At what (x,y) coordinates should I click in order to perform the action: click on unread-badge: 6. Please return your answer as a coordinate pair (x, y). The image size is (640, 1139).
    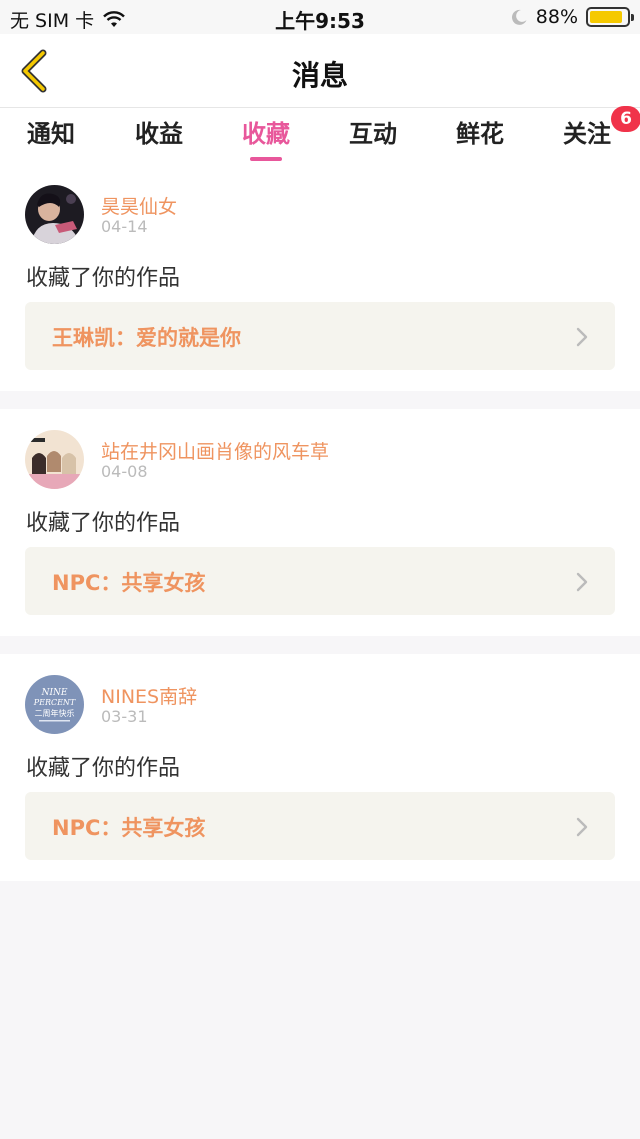
    Looking at the image, I should click on (625, 119).